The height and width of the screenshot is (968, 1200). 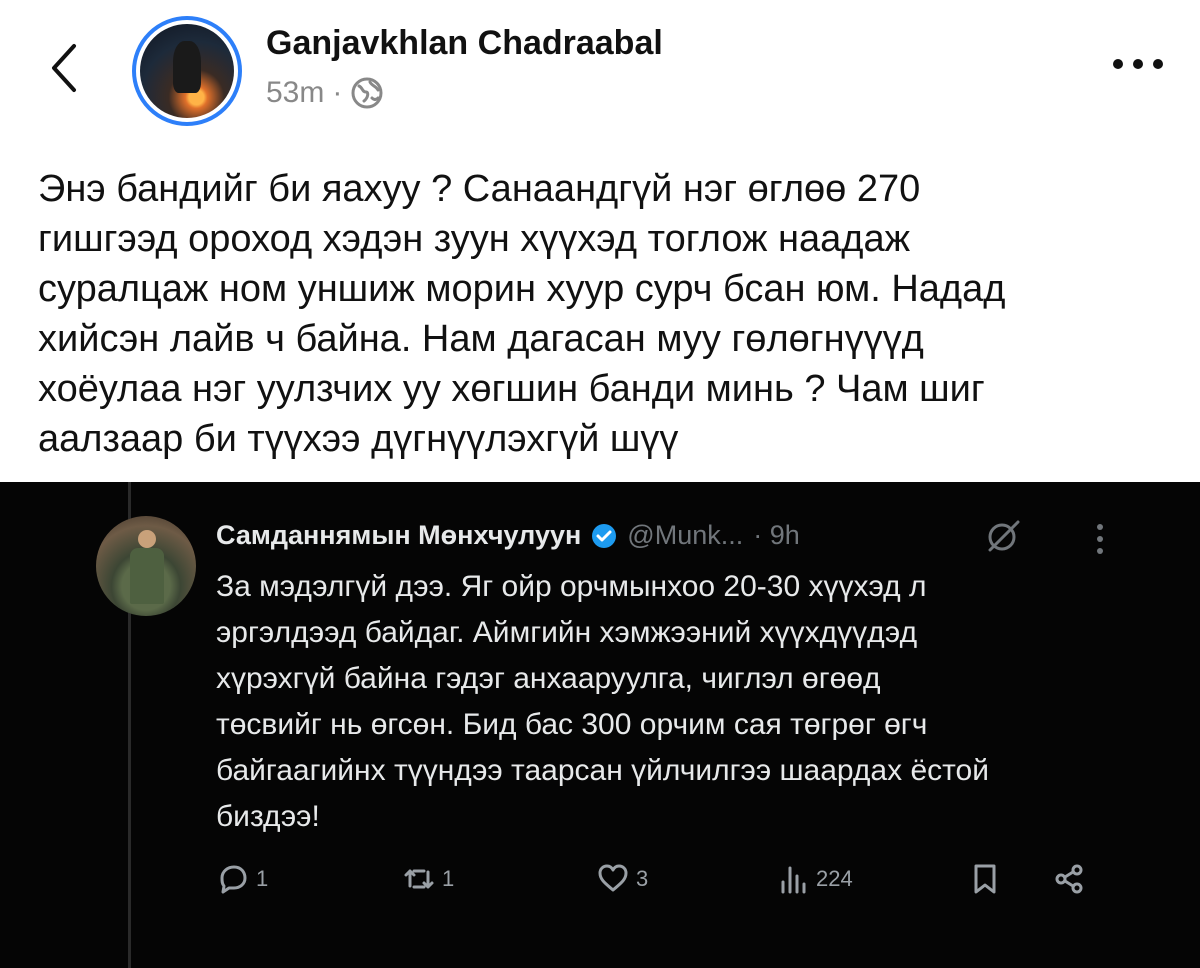 What do you see at coordinates (642, 878) in the screenshot?
I see `like-count: 3` at bounding box center [642, 878].